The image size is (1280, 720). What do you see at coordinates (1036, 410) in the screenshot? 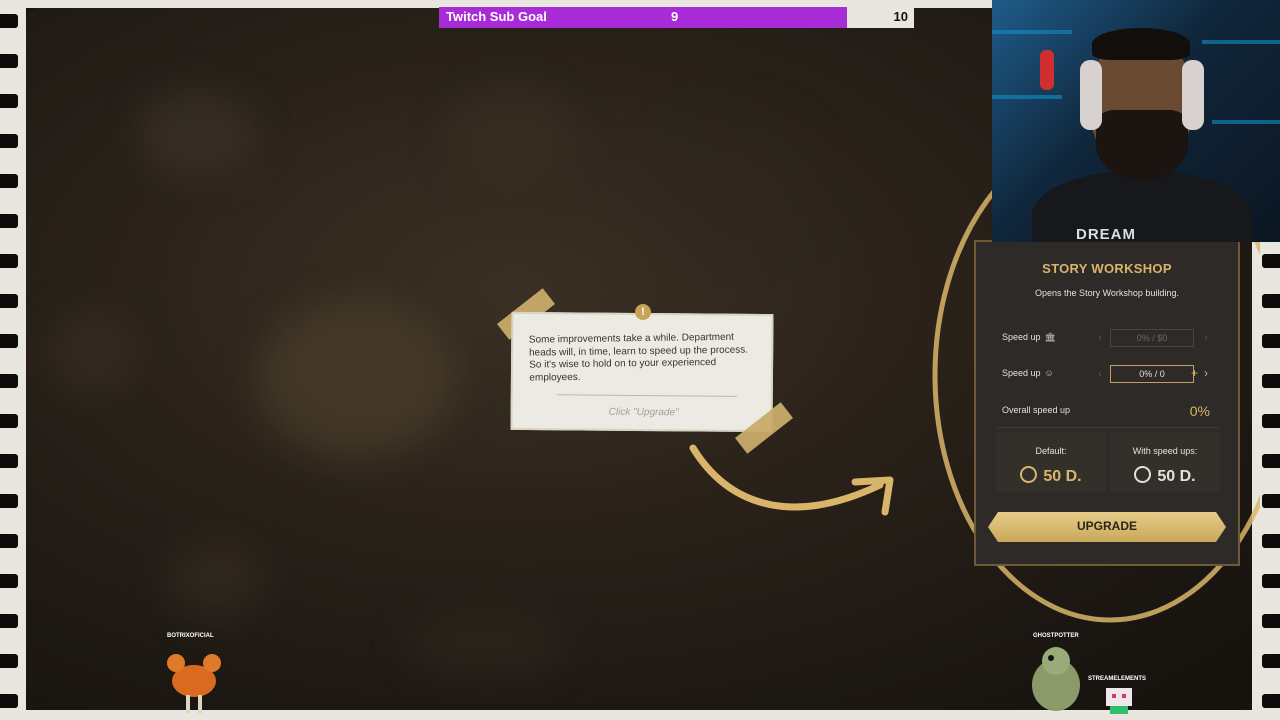
I see `overall-speedup-label: Overall speed up` at bounding box center [1036, 410].